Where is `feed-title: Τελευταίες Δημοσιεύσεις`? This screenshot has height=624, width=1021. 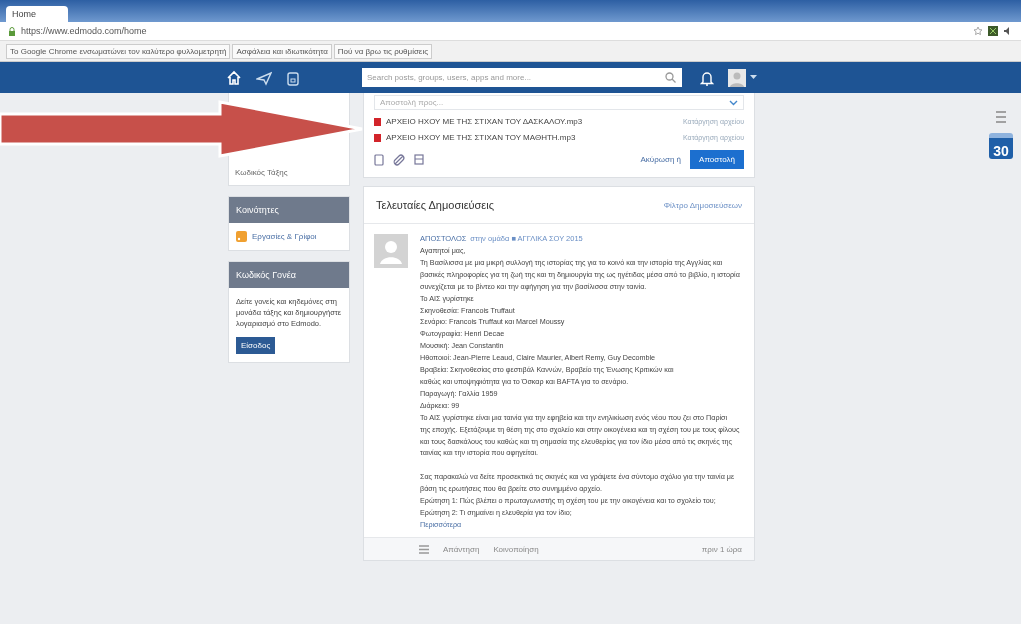 feed-title: Τελευταίες Δημοσιεύσεις is located at coordinates (435, 205).